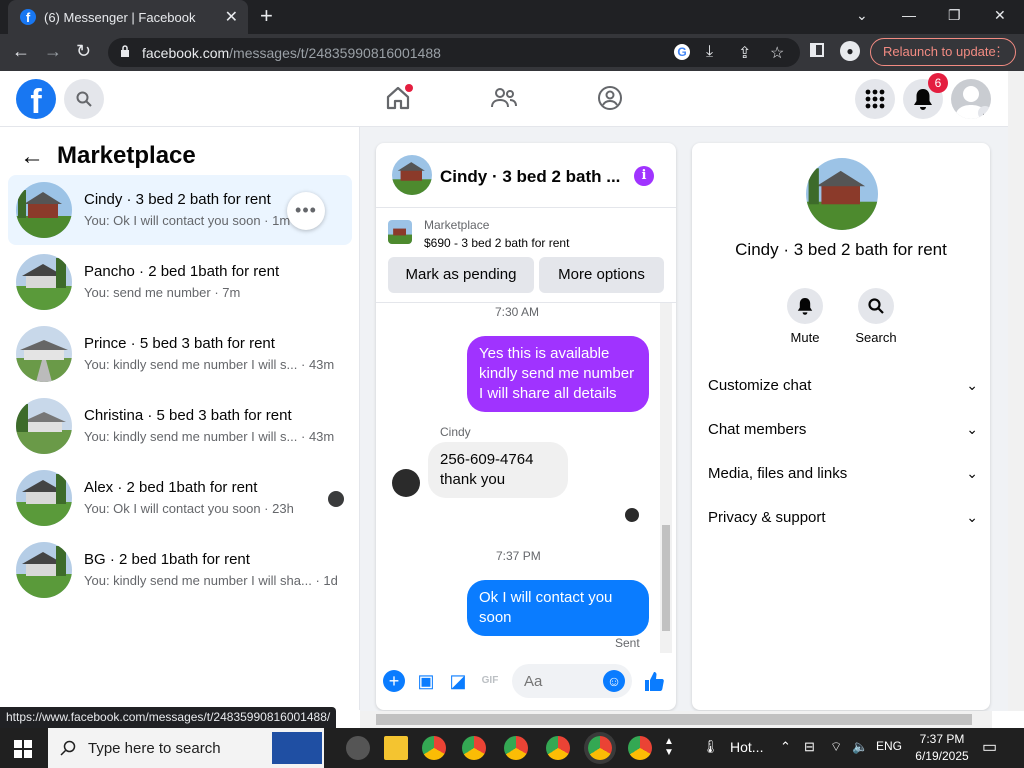 Image resolution: width=1024 pixels, height=768 pixels. I want to click on back-arrow-icon: ←, so click(32, 157).